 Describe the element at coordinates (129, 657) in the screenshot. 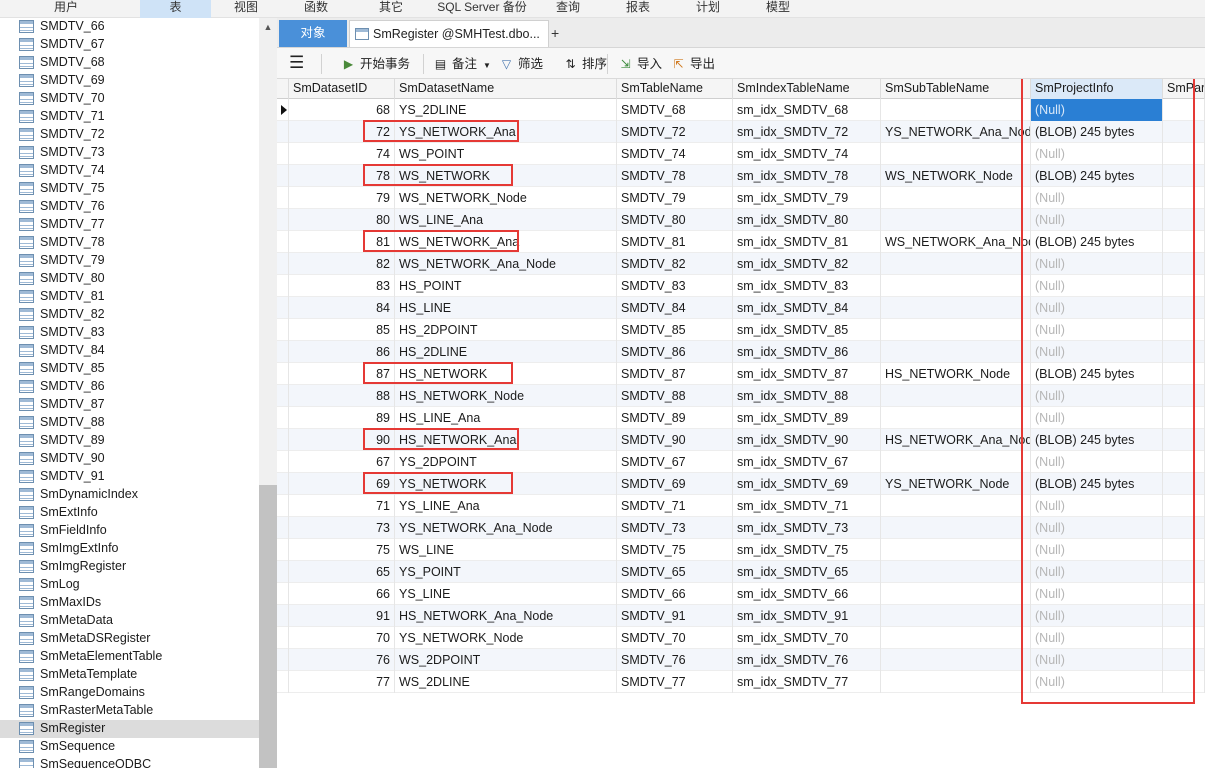

I see `tree-item: SmMetaElementTable` at that location.